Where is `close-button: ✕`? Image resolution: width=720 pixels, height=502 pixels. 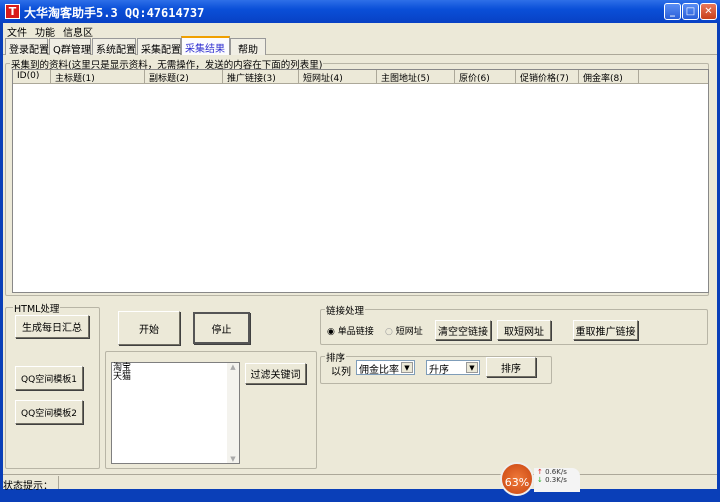
close-button: ✕ is located at coordinates (708, 11).